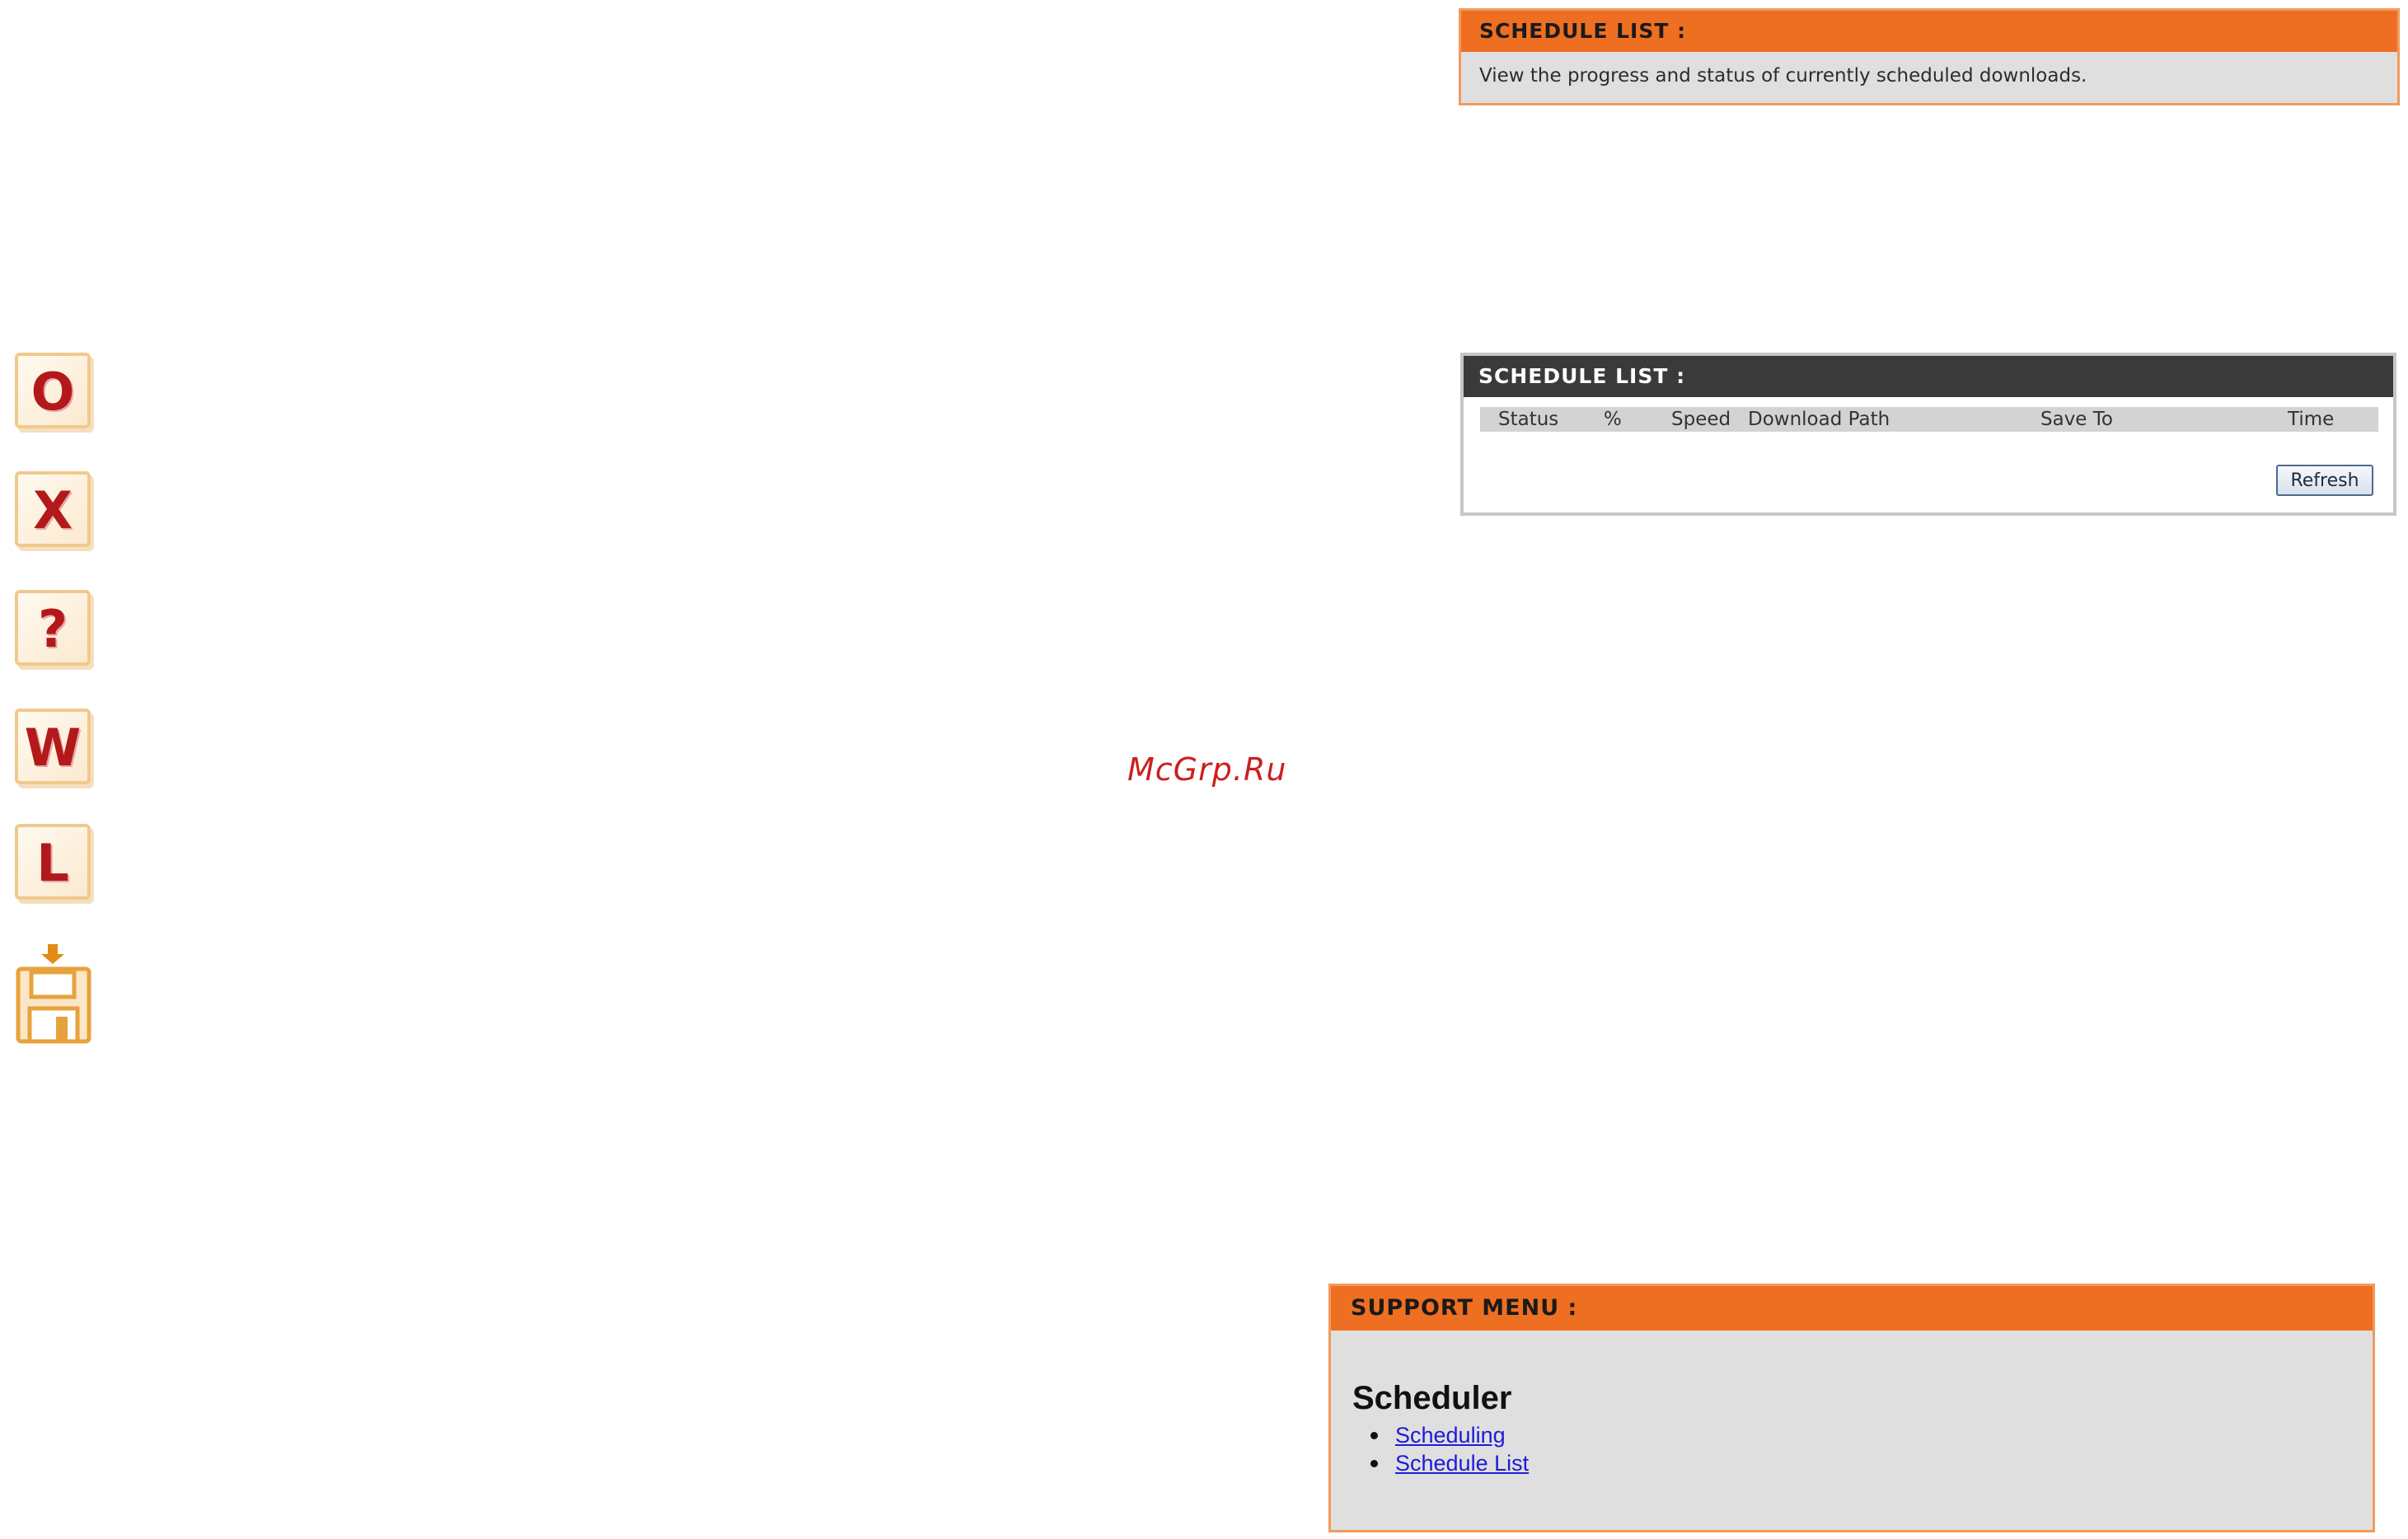 The width and height of the screenshot is (2408, 1539). Describe the element at coordinates (1462, 1463) in the screenshot. I see `schedule-list-link: Schedule List` at that location.